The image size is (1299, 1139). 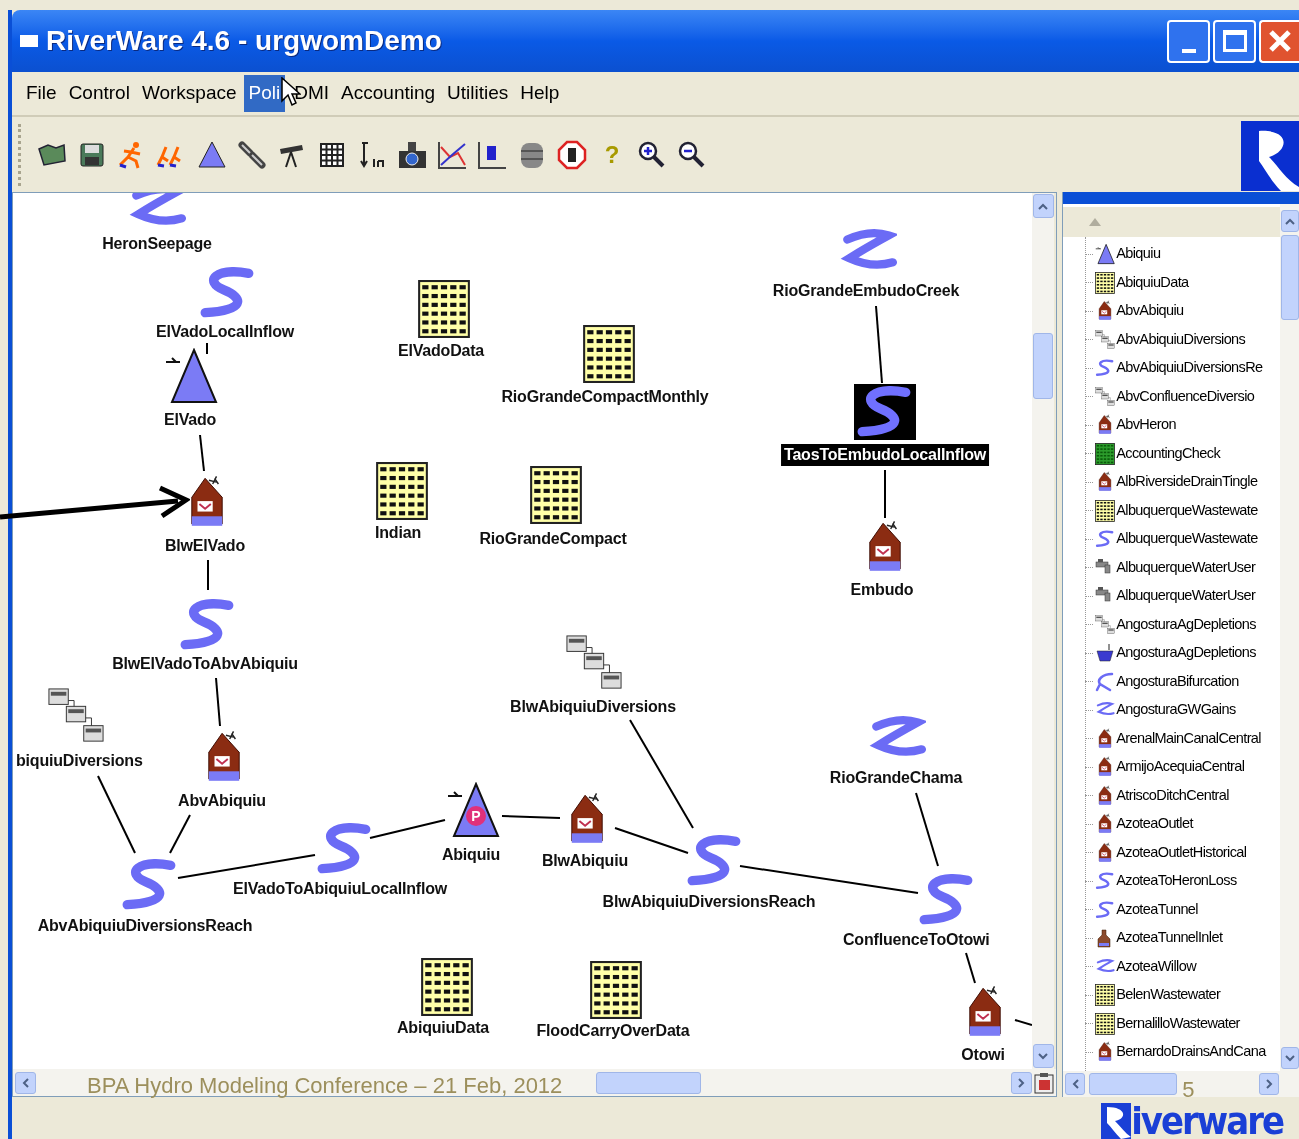 I want to click on list-item: AbvAbiquiuDiversionsRe, so click(x=1189, y=368).